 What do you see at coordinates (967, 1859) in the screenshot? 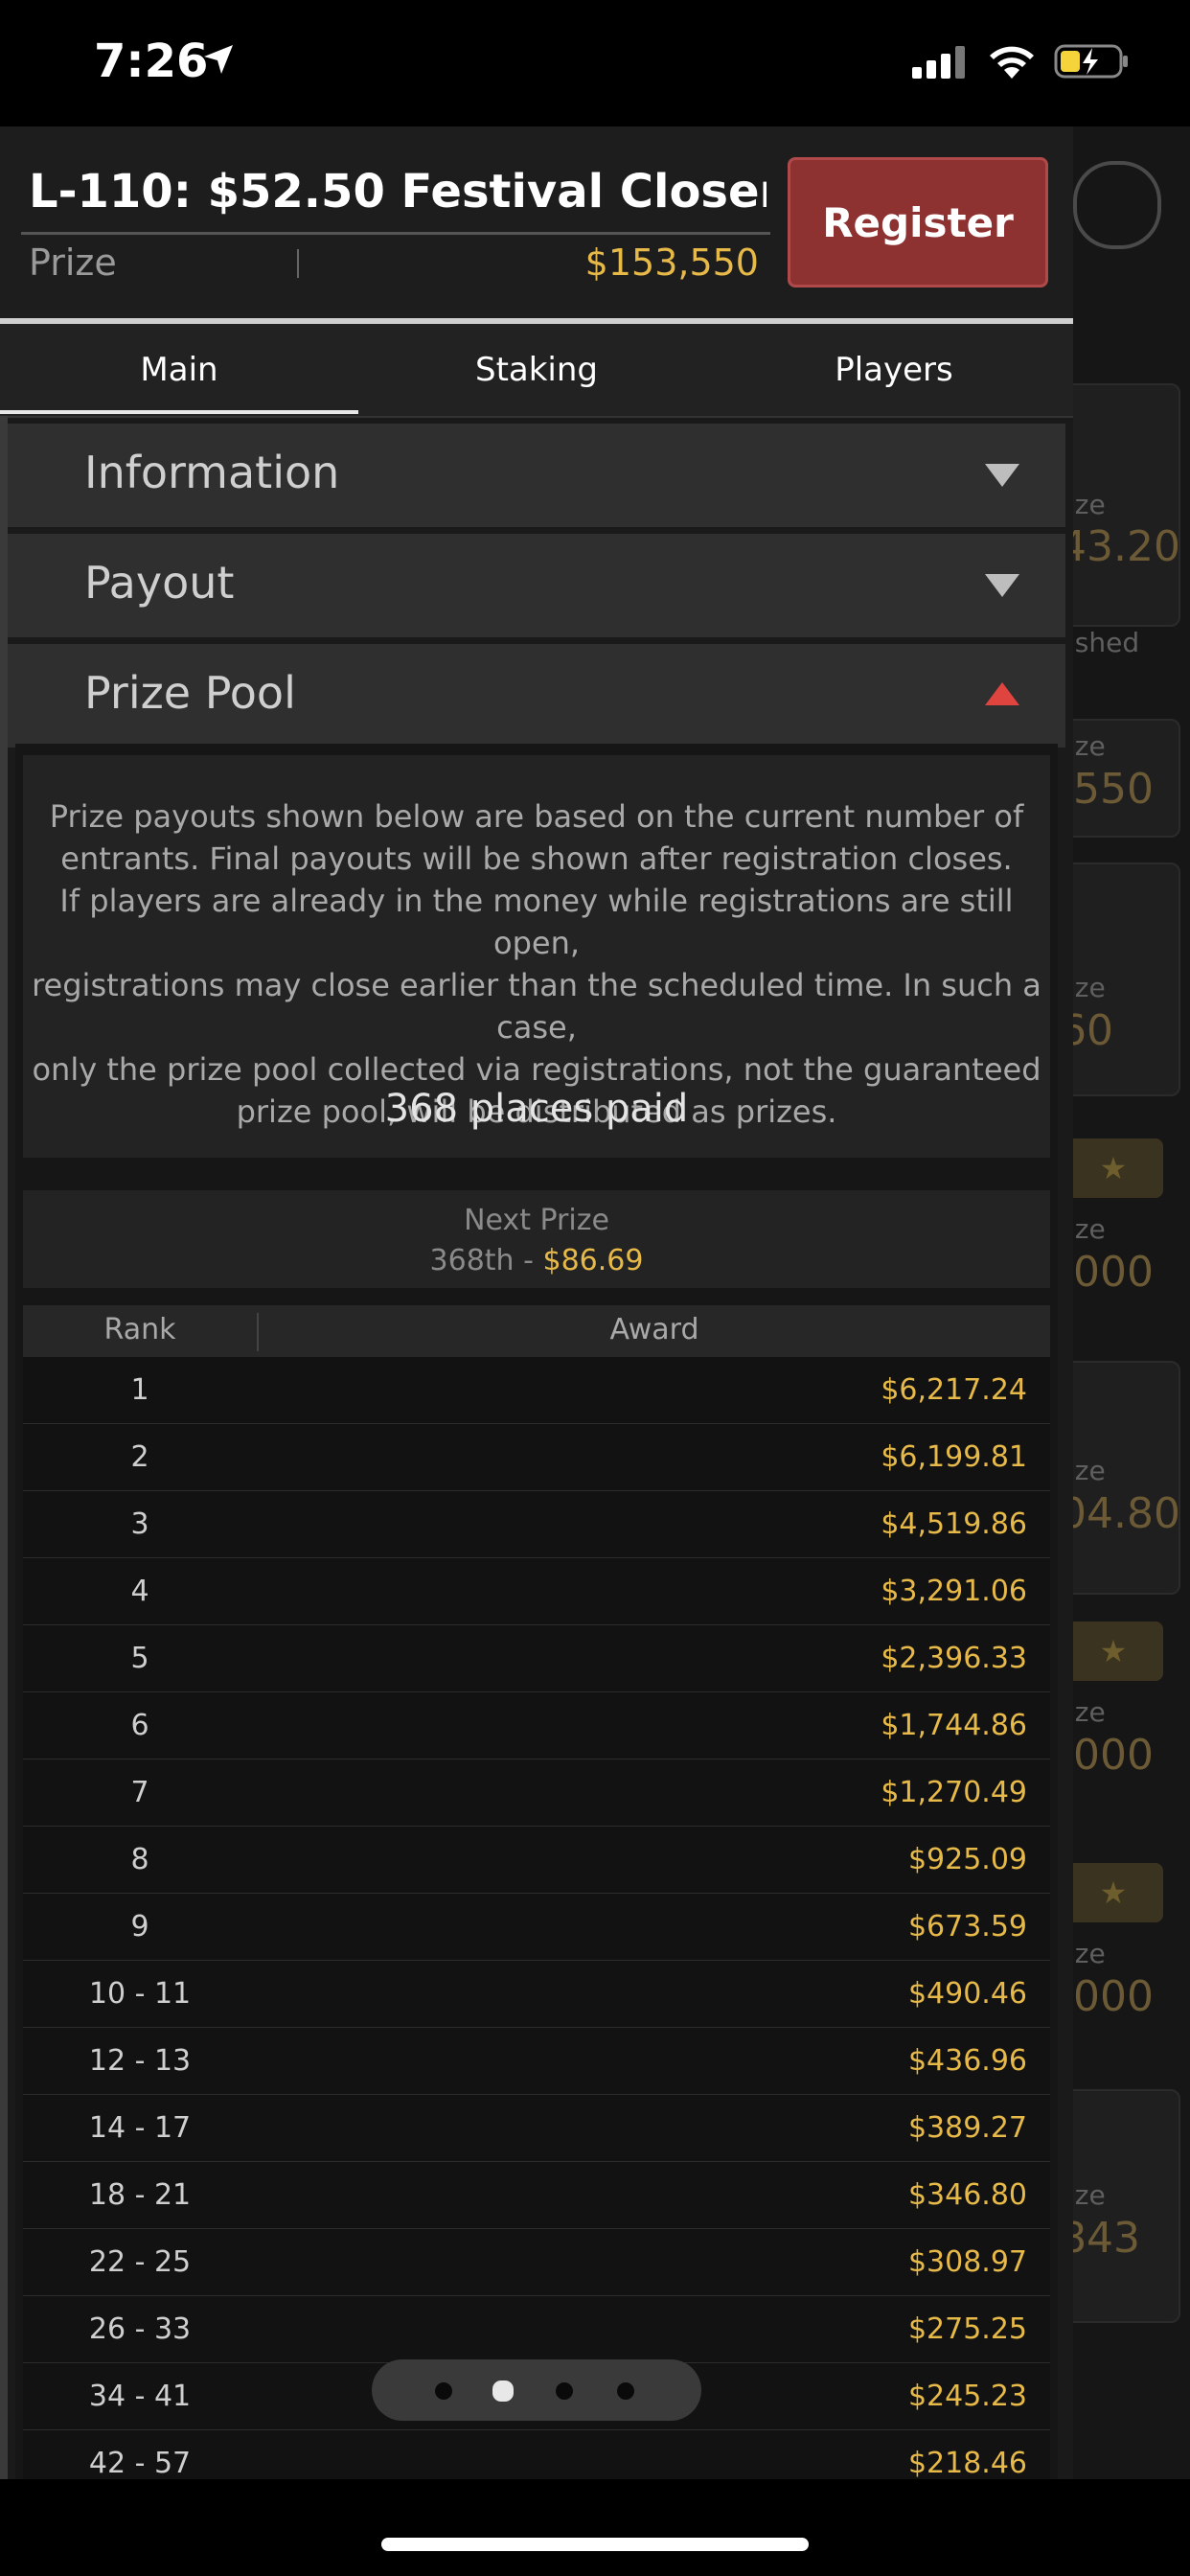
I see `award-cell: $925.09` at bounding box center [967, 1859].